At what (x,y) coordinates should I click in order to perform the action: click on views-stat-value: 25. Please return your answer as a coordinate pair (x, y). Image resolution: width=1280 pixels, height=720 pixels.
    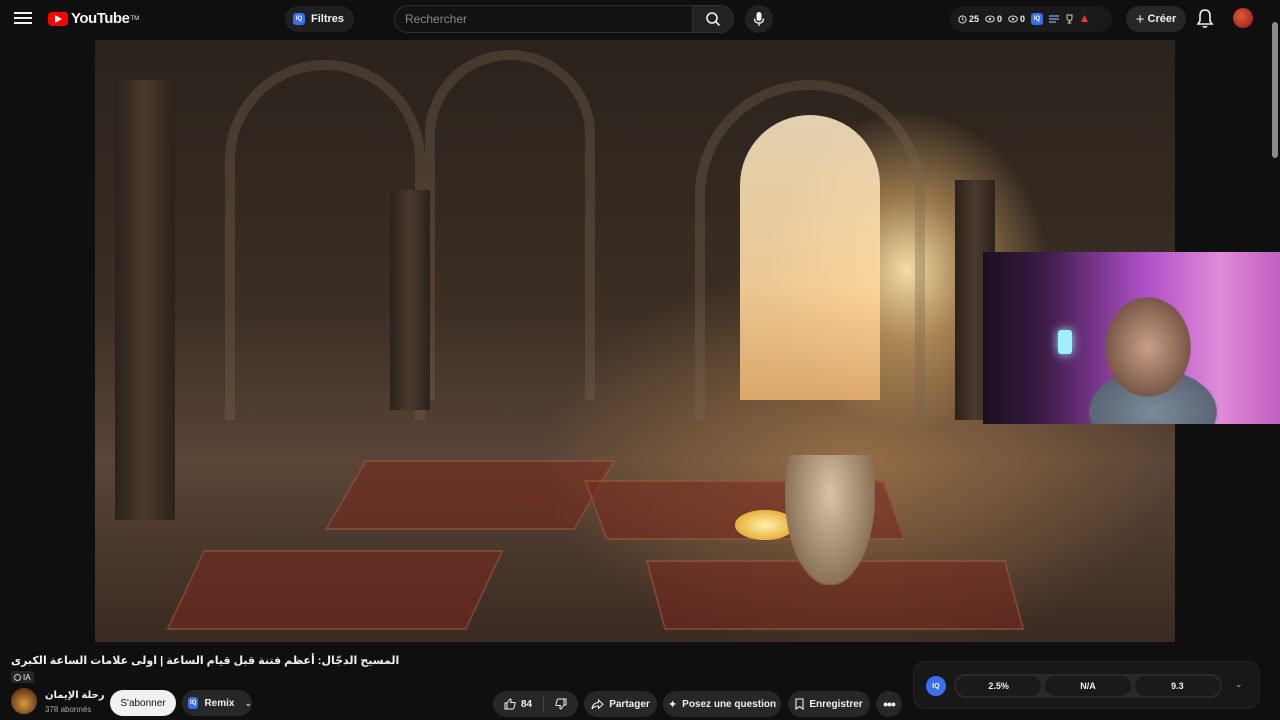
    Looking at the image, I should click on (974, 19).